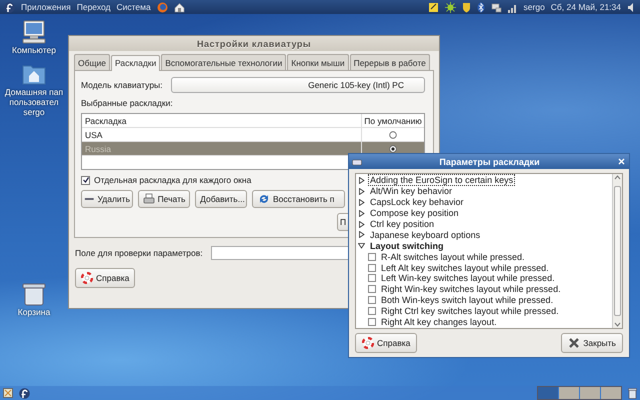 Image resolution: width=640 pixels, height=400 pixels. What do you see at coordinates (402, 224) in the screenshot?
I see `tree-item: Ctrl key position` at bounding box center [402, 224].